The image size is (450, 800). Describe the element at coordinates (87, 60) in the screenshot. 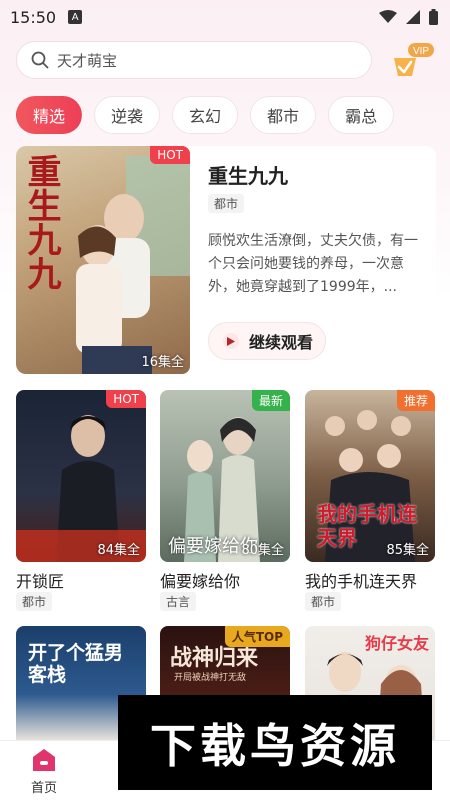

I see `search-query: 天才萌宝` at that location.